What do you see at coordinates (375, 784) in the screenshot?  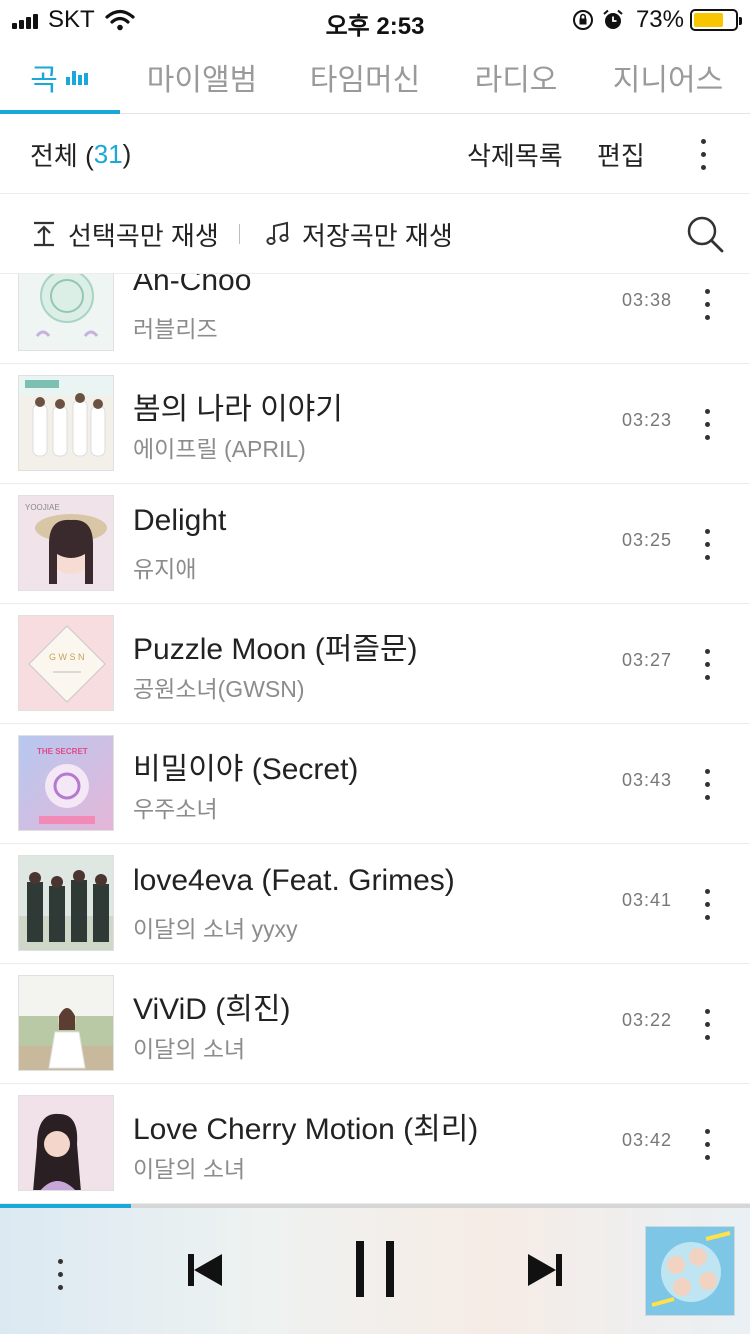 I see `song-row: THE SECRET 비밀이야 (Secret) 우주소녀 03:43` at bounding box center [375, 784].